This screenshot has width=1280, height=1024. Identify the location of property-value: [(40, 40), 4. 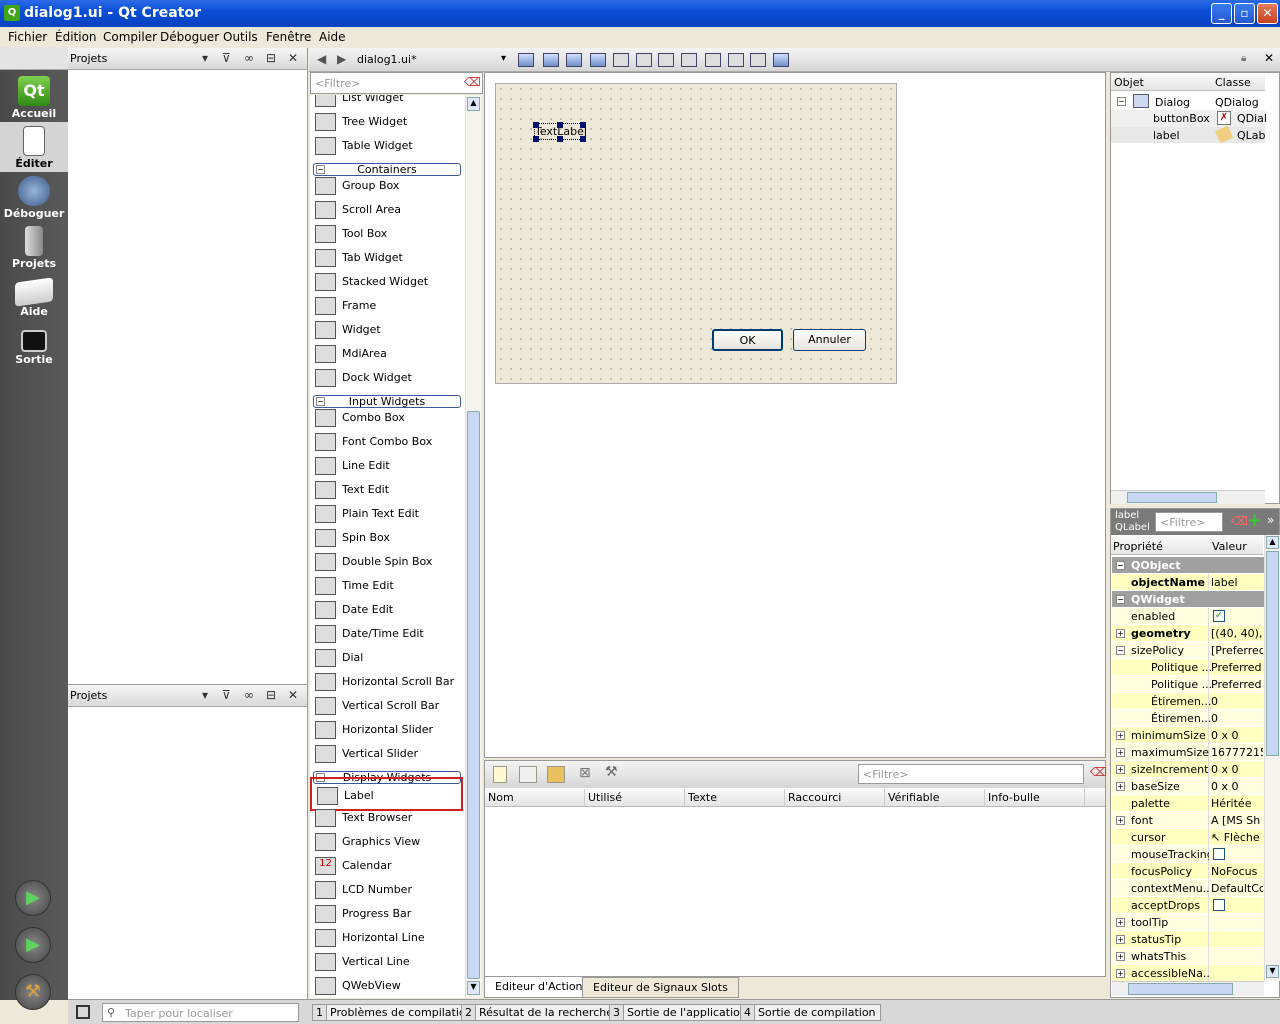
(1237, 633).